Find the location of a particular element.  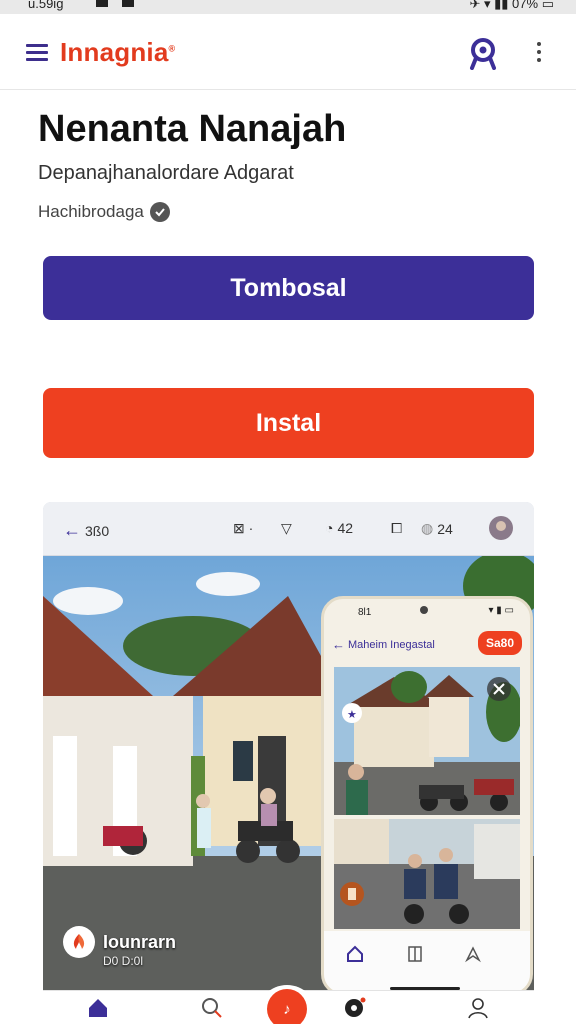

back-arrow-icon: ← is located at coordinates (72, 530).